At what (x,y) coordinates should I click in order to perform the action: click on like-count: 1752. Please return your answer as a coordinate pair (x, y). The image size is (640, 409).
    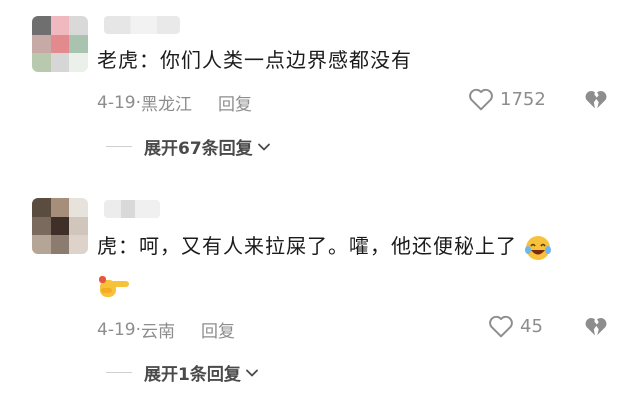
    Looking at the image, I should click on (523, 99).